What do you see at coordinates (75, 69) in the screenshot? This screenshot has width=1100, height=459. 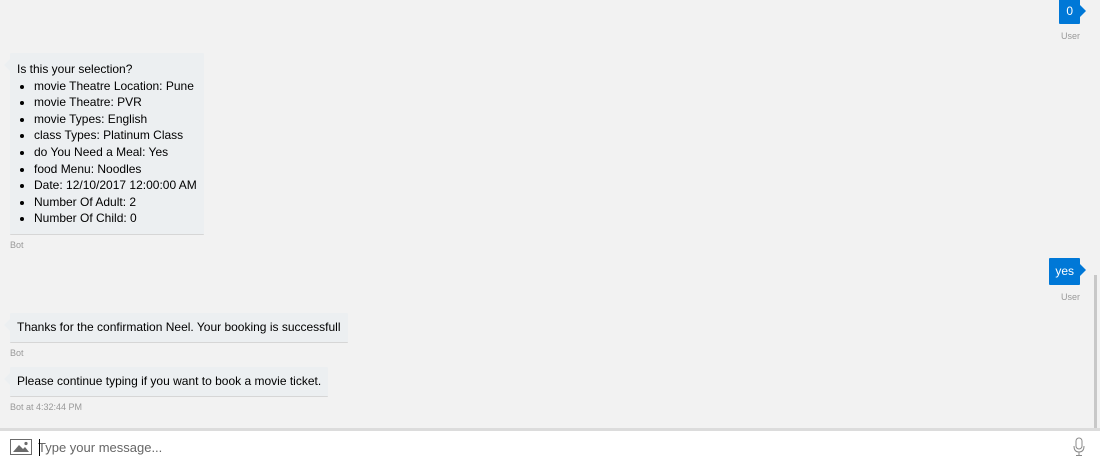 I see `selection-heading: Is this your selection?` at bounding box center [75, 69].